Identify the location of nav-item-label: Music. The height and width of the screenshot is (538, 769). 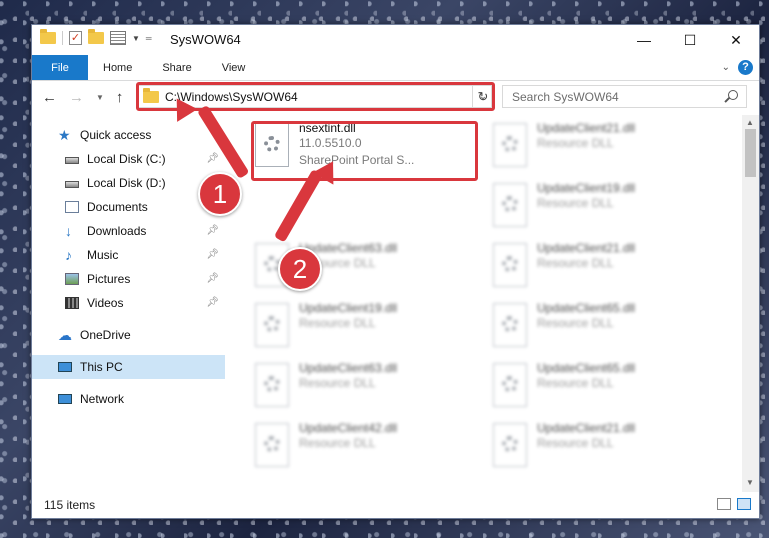
(103, 255).